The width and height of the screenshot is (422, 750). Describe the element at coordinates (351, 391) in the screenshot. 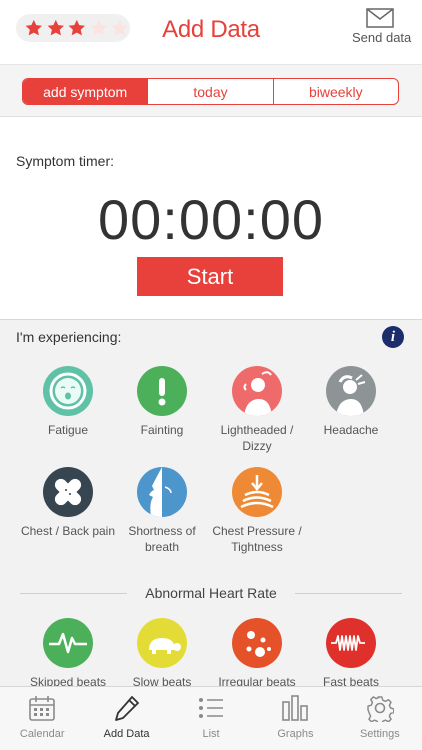

I see `headache-icon` at that location.